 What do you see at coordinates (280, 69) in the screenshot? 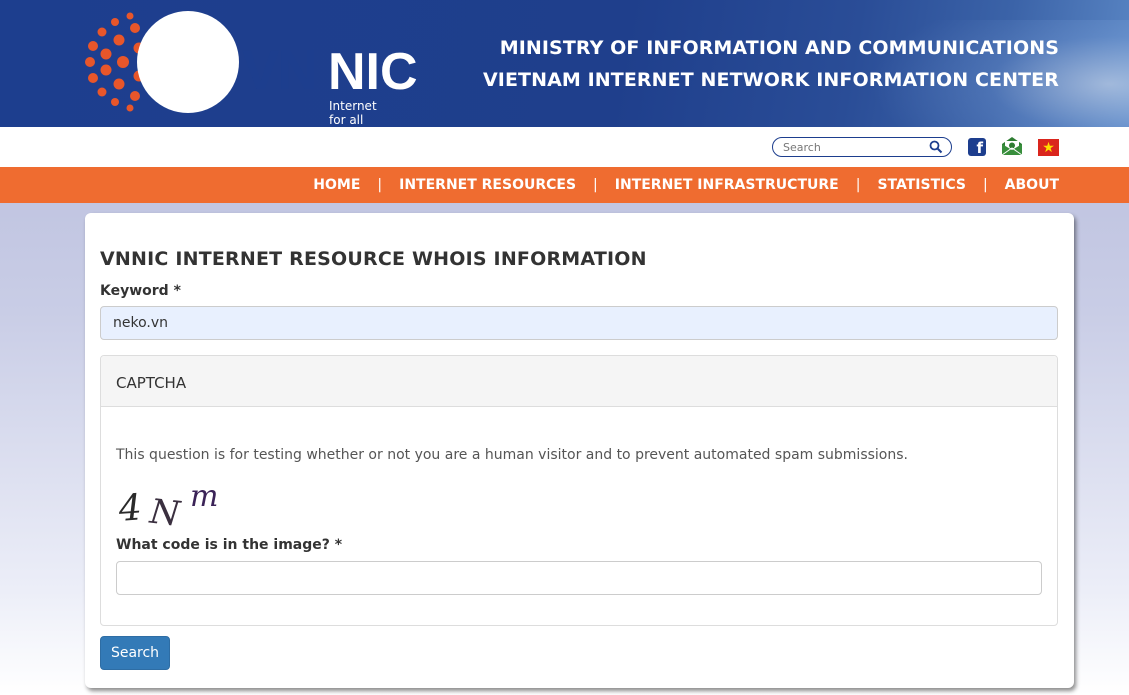
I see `logo-vn-text: VN` at bounding box center [280, 69].